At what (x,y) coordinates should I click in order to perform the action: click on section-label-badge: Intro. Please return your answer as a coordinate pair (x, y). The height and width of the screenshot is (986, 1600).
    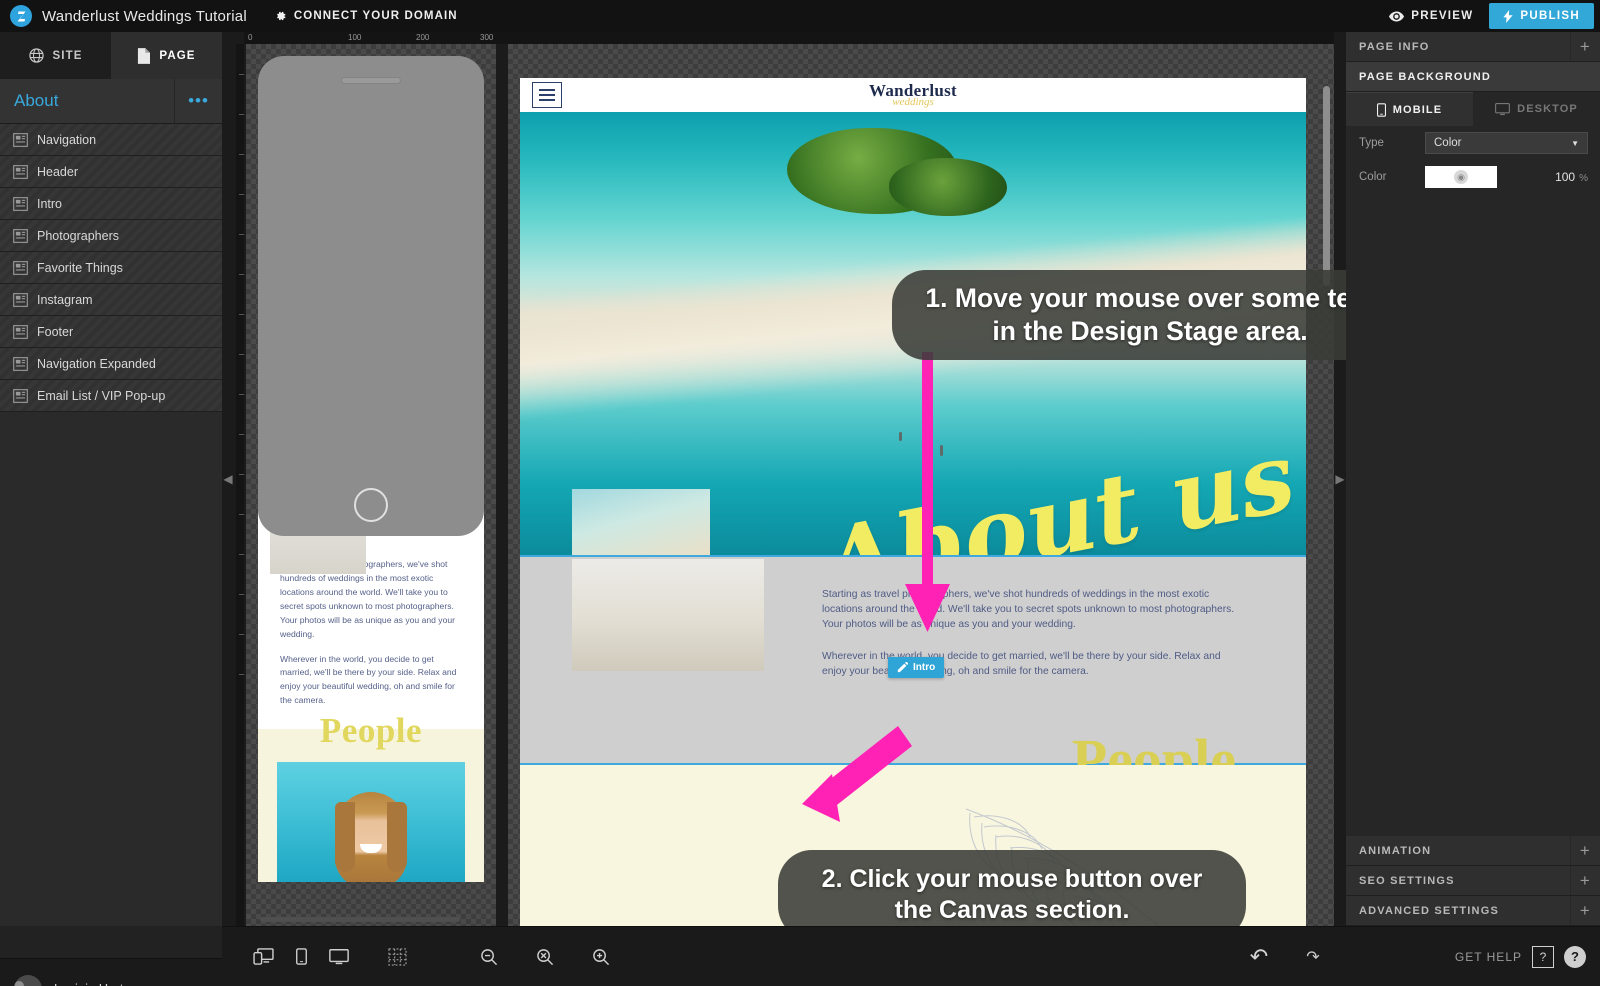
    Looking at the image, I should click on (916, 667).